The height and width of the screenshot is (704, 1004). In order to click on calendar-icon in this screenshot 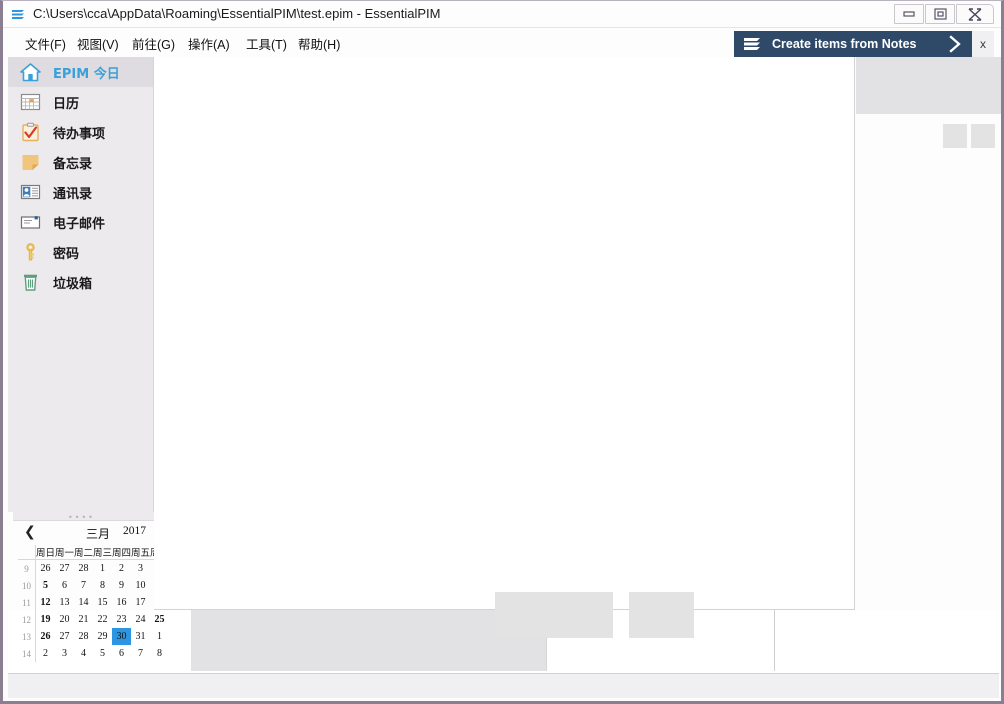, I will do `click(30, 102)`.